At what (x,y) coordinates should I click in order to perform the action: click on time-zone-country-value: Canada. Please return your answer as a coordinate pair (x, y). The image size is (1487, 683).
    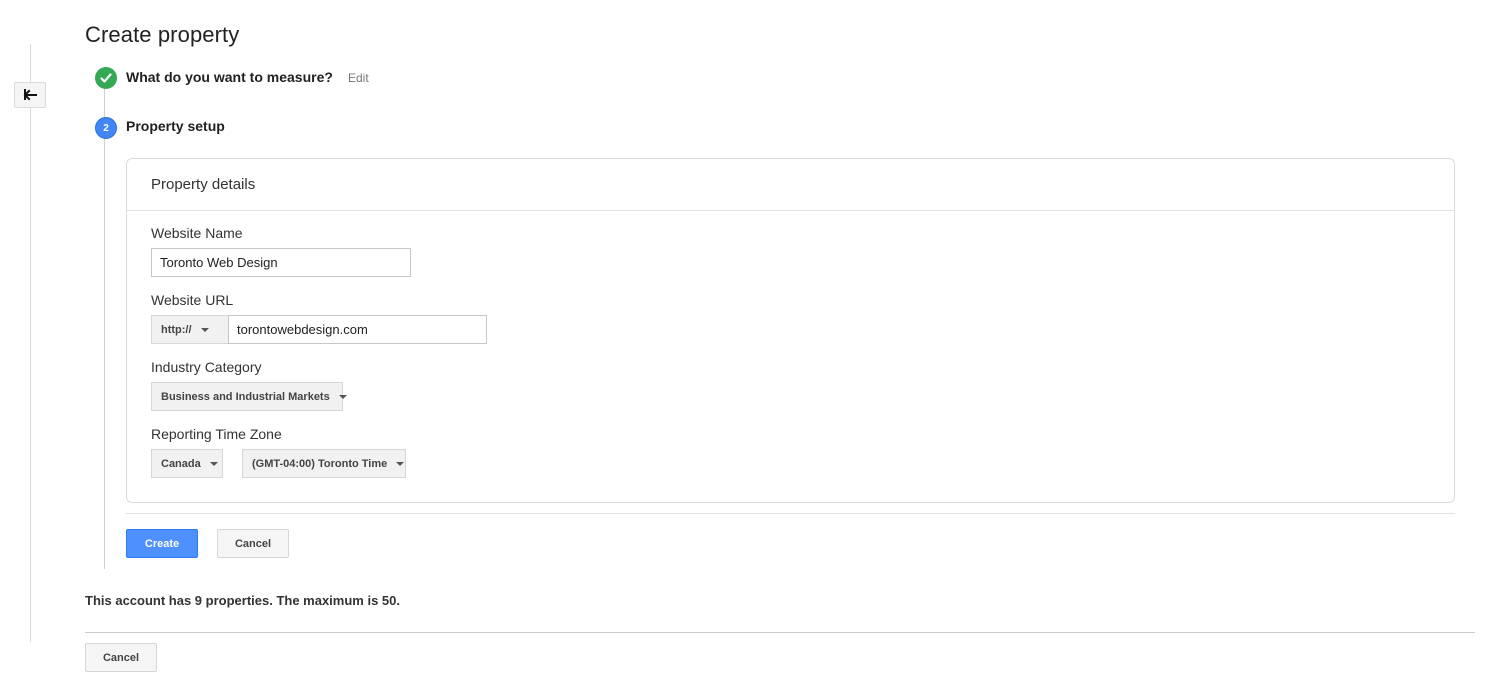
    Looking at the image, I should click on (181, 463).